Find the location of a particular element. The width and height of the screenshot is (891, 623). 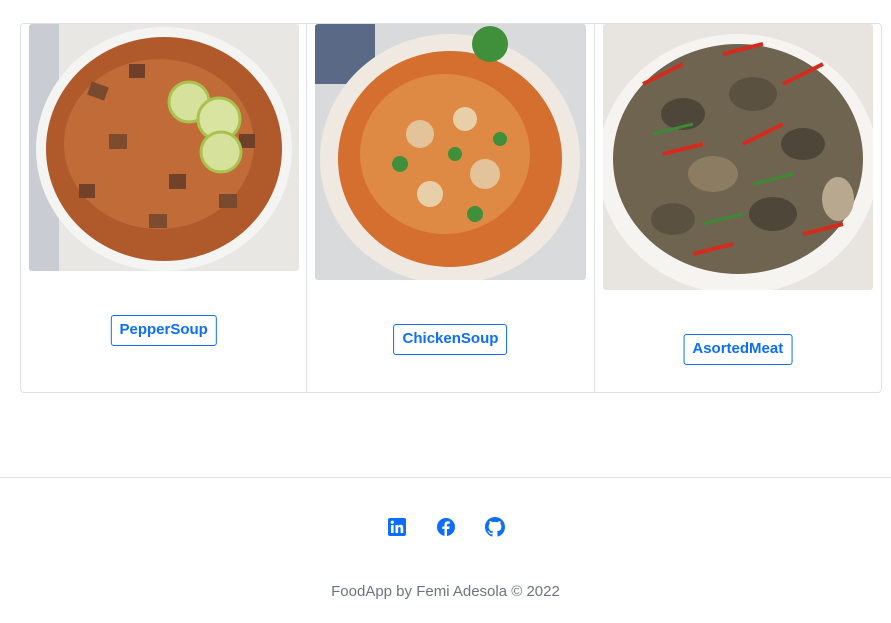

linkedin-icon is located at coordinates (396, 527).